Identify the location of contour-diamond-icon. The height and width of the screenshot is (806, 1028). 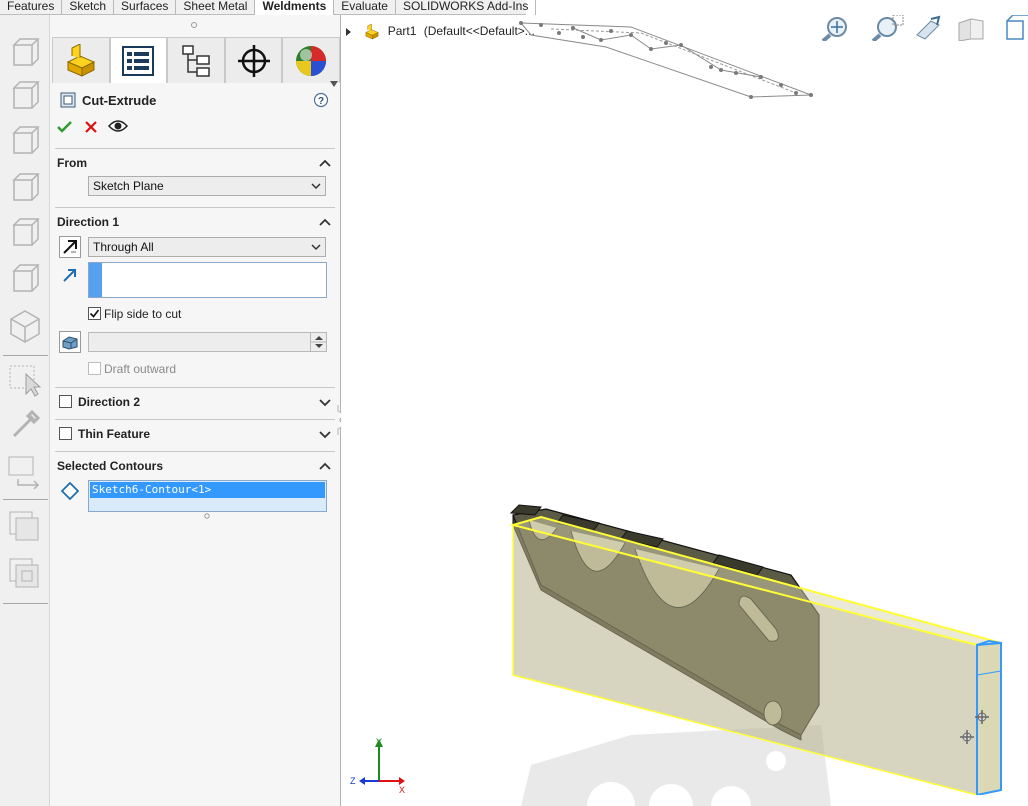
(70, 491).